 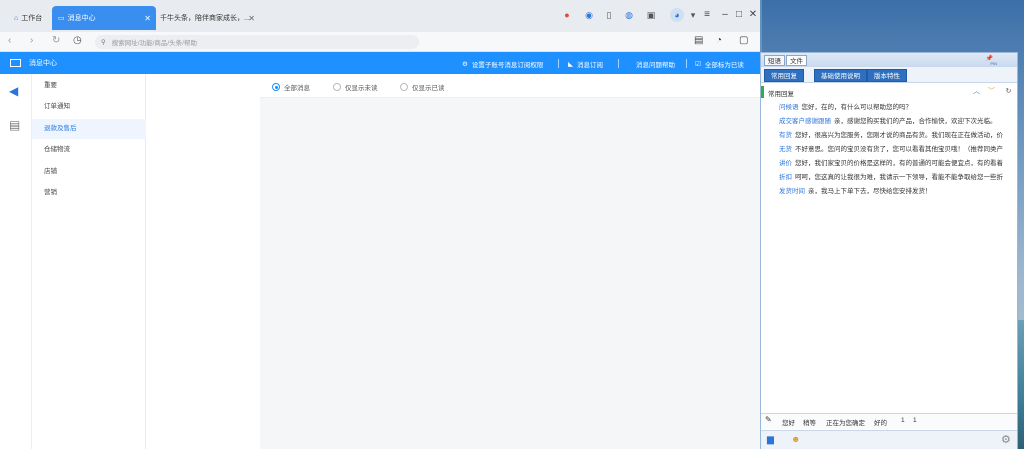 What do you see at coordinates (795, 439) in the screenshot?
I see `emoji-icon: ☻` at bounding box center [795, 439].